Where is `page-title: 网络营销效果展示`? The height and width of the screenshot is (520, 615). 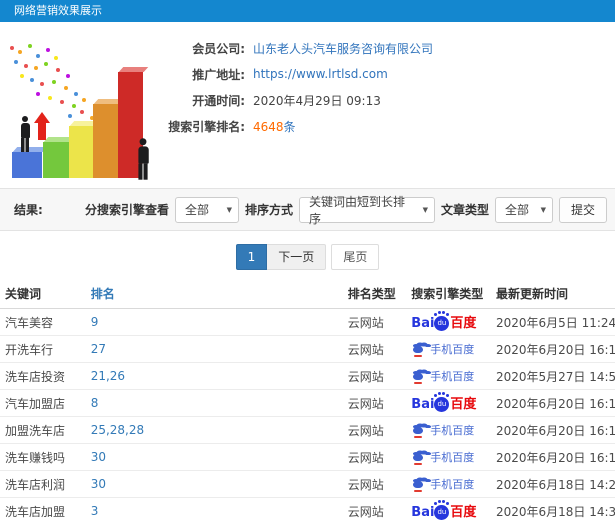 page-title: 网络营销效果展示 is located at coordinates (58, 10).